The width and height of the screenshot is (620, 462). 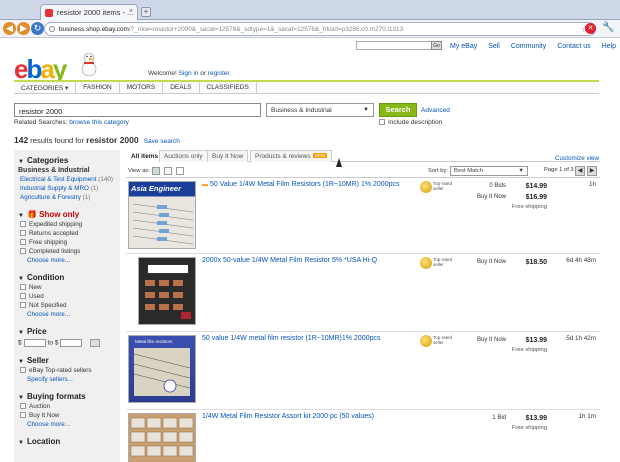 I want to click on include-description: Include description, so click(x=410, y=122).